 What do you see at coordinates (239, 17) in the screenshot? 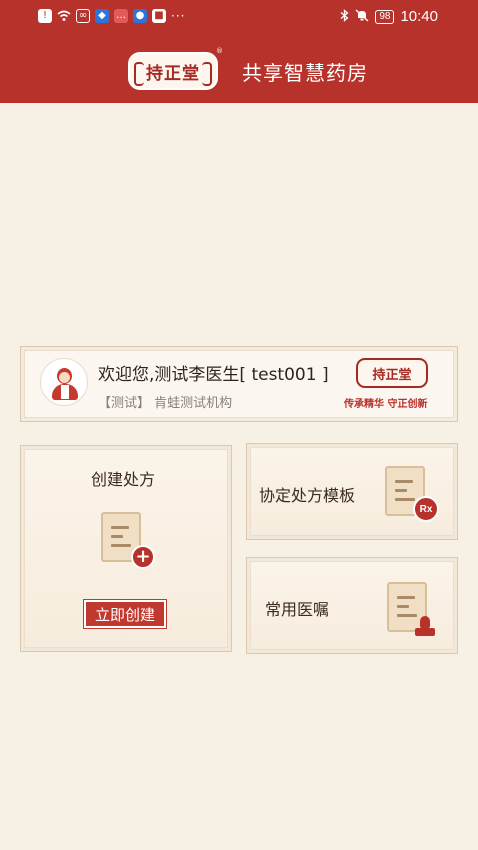
I see `status-bar: ! ∞ ◆ … ● ■ ··· 98 10:40` at bounding box center [239, 17].